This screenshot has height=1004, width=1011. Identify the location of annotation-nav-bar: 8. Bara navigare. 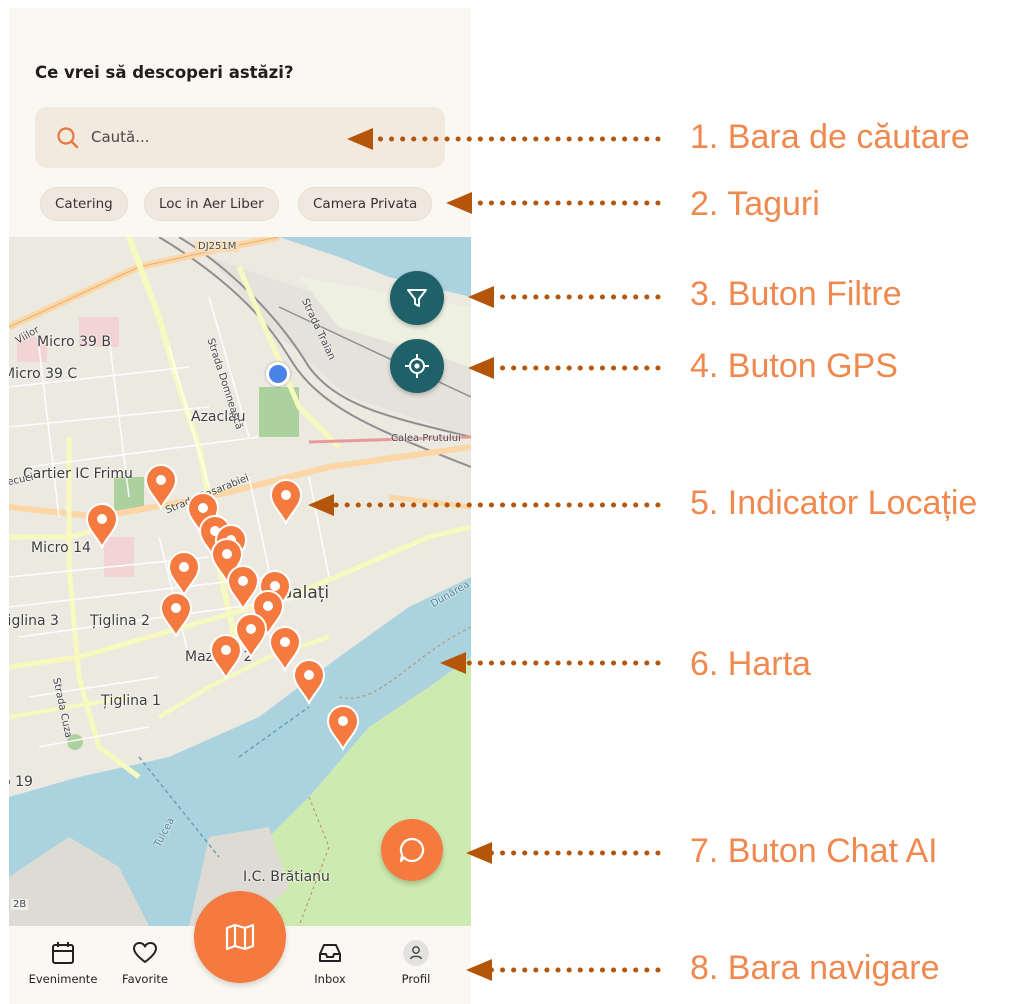
(815, 968).